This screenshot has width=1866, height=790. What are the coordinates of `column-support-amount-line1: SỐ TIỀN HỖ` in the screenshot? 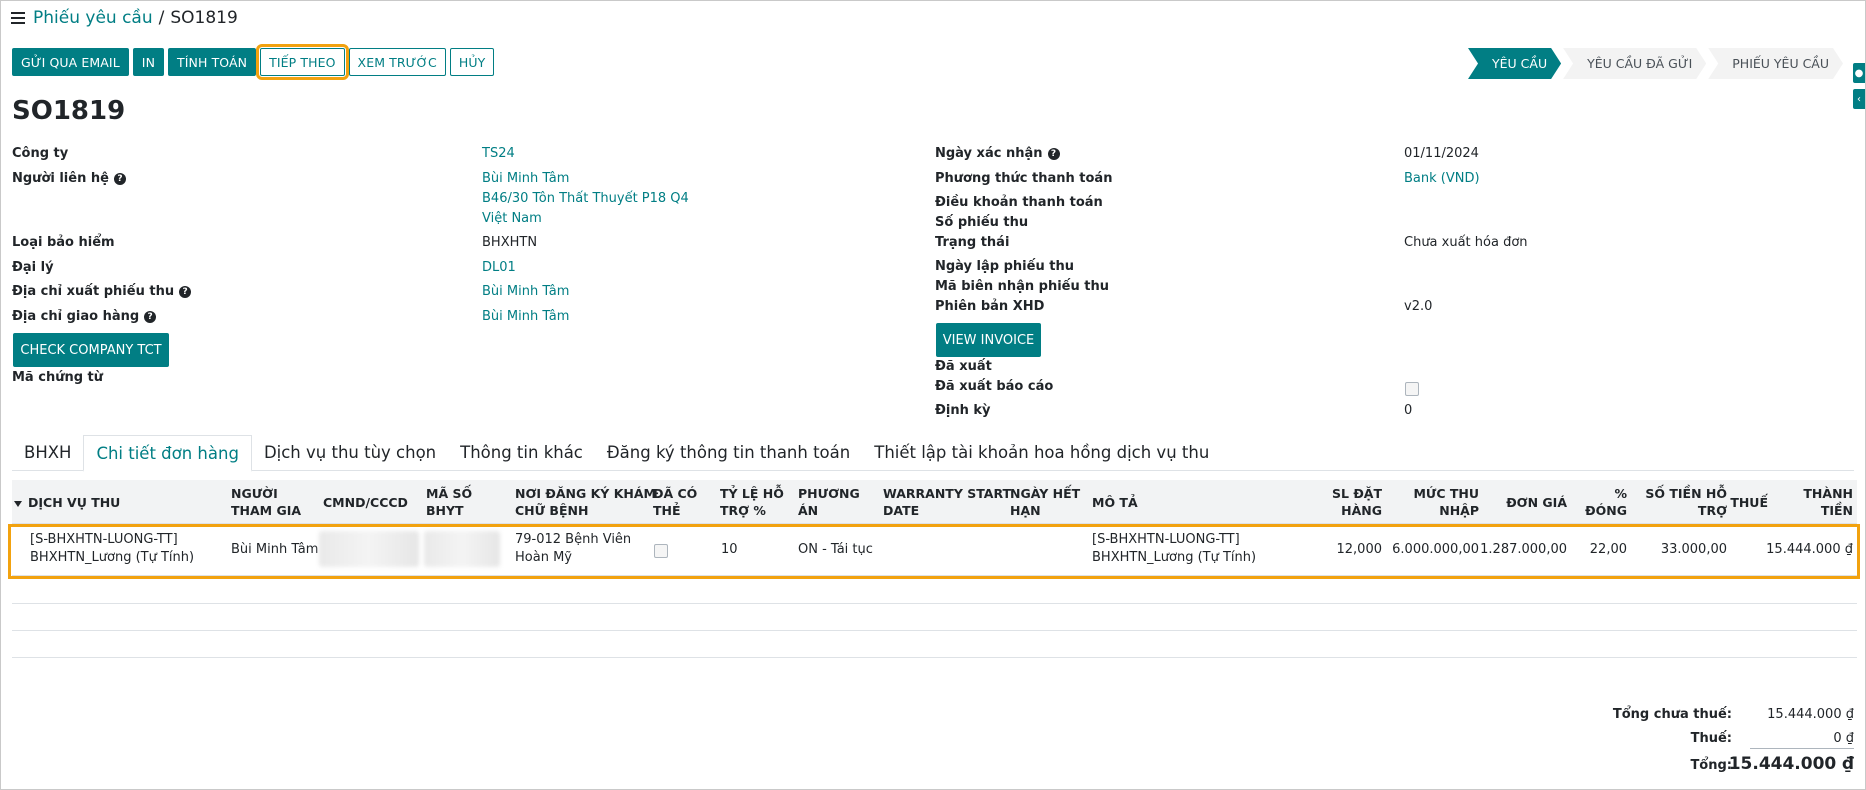 It's located at (1686, 493).